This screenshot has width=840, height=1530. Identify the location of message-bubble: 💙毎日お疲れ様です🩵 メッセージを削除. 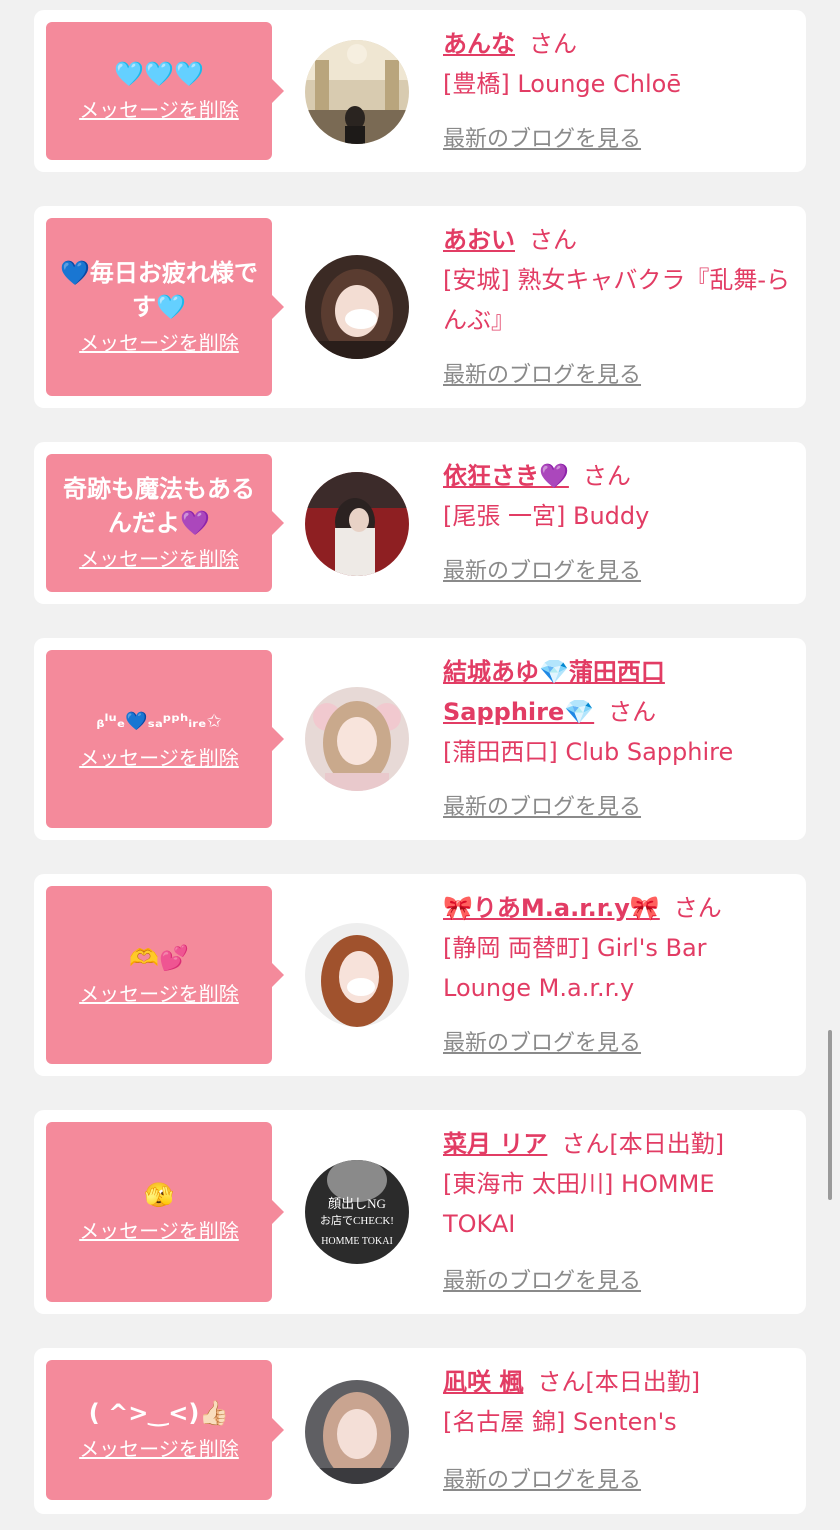
(165, 307).